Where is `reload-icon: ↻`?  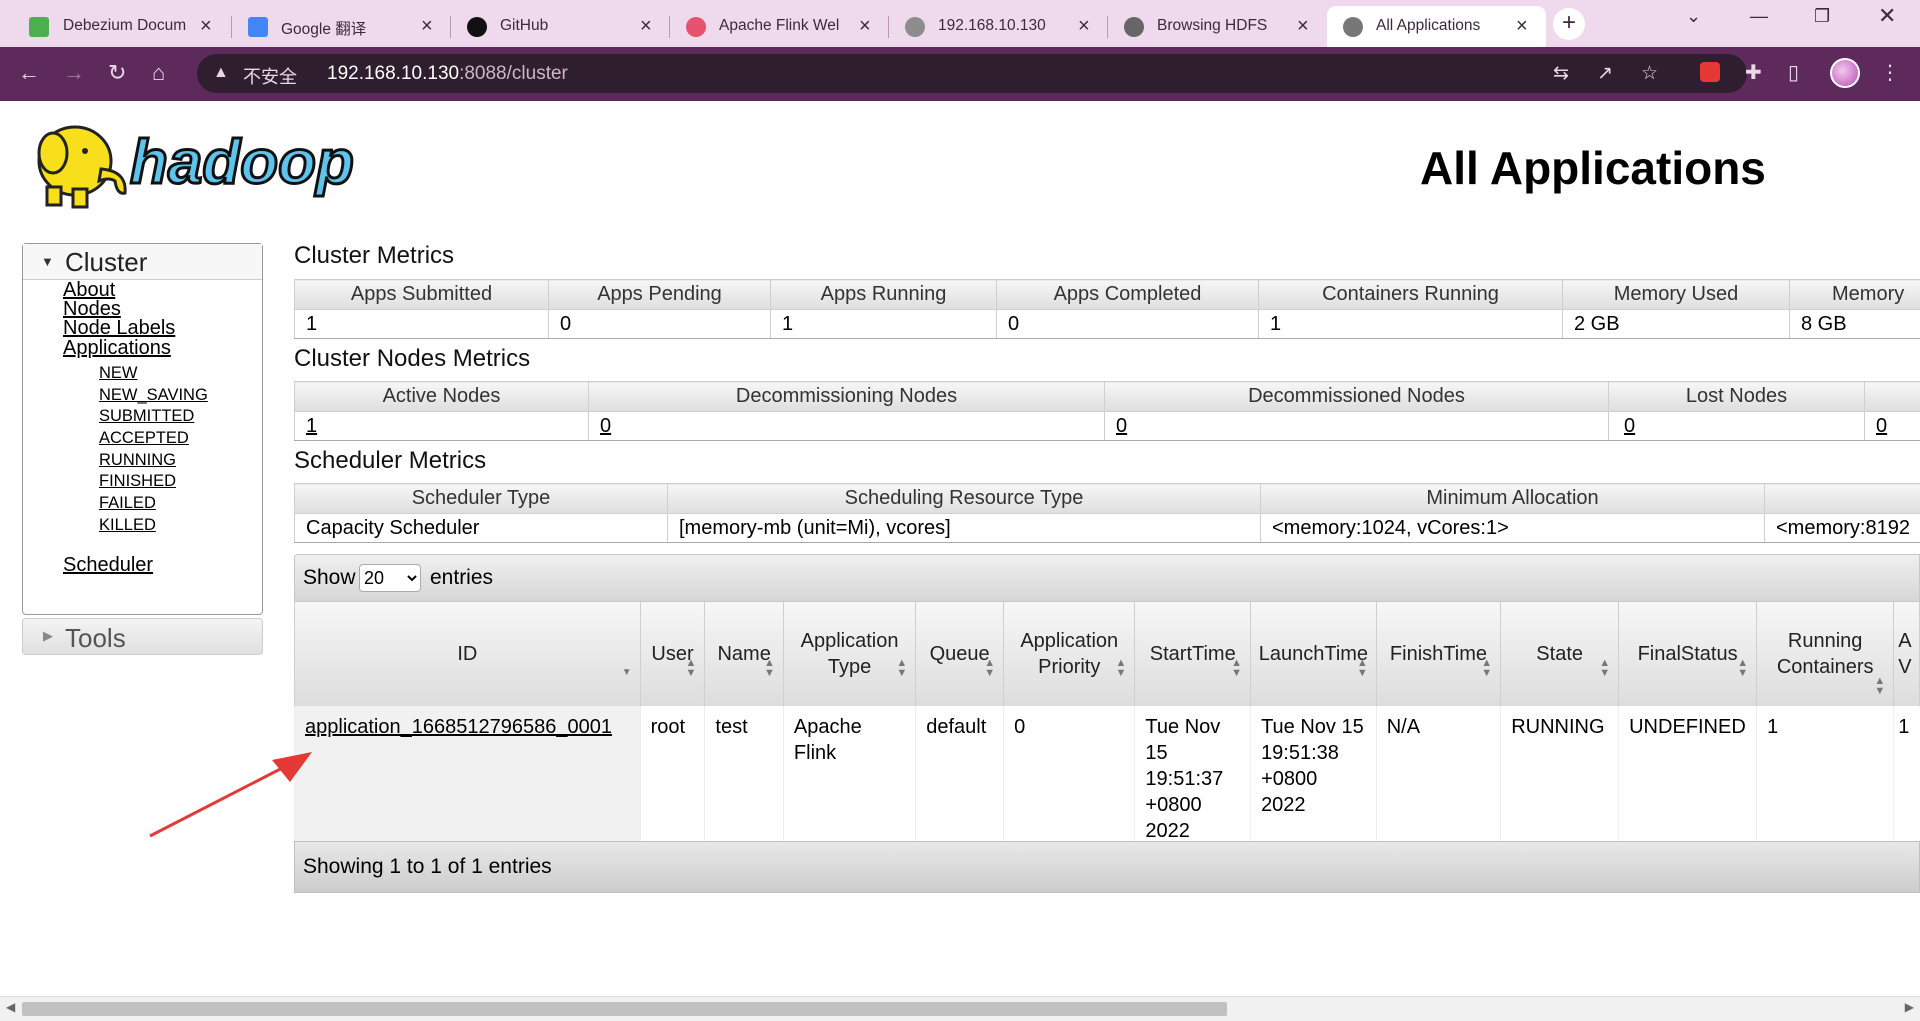
reload-icon: ↻ is located at coordinates (117, 73).